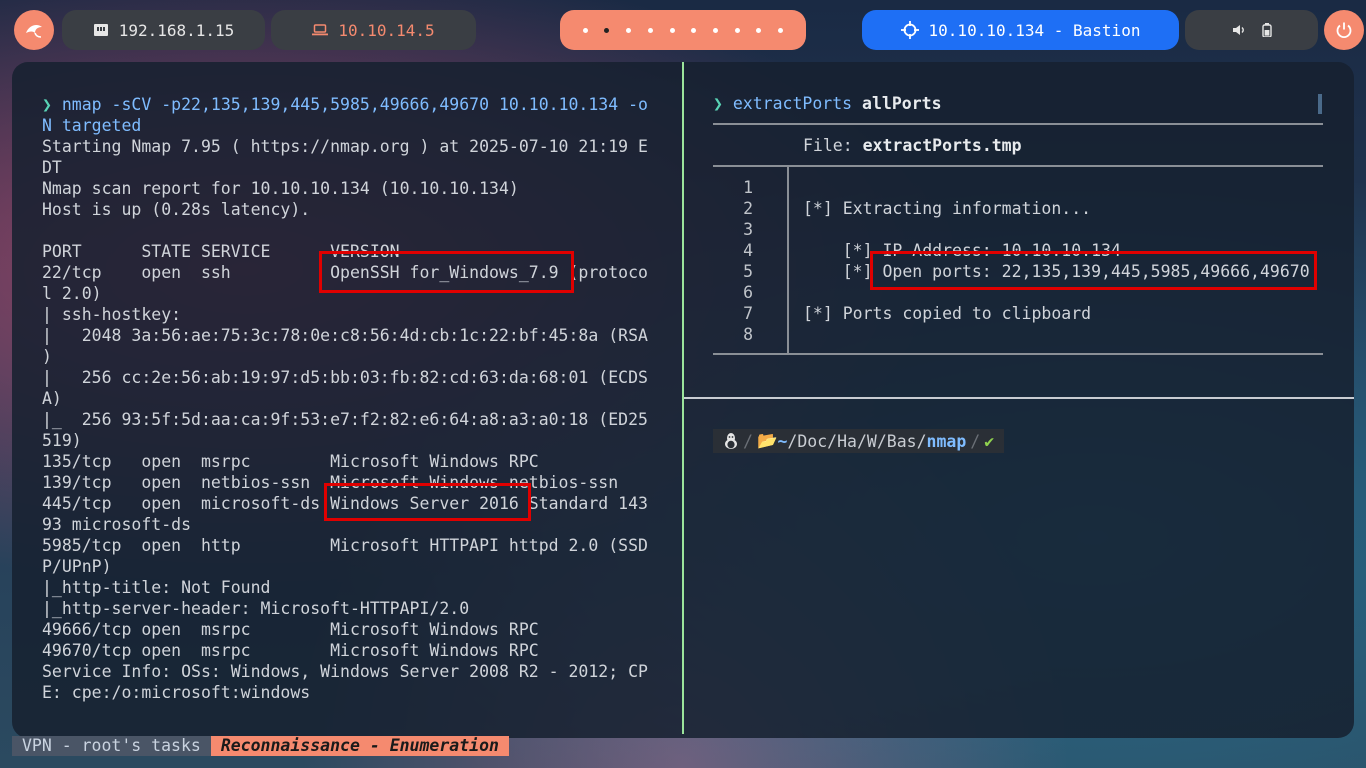 Image resolution: width=1366 pixels, height=768 pixels. Describe the element at coordinates (748, 187) in the screenshot. I see `line-number: 1` at that location.